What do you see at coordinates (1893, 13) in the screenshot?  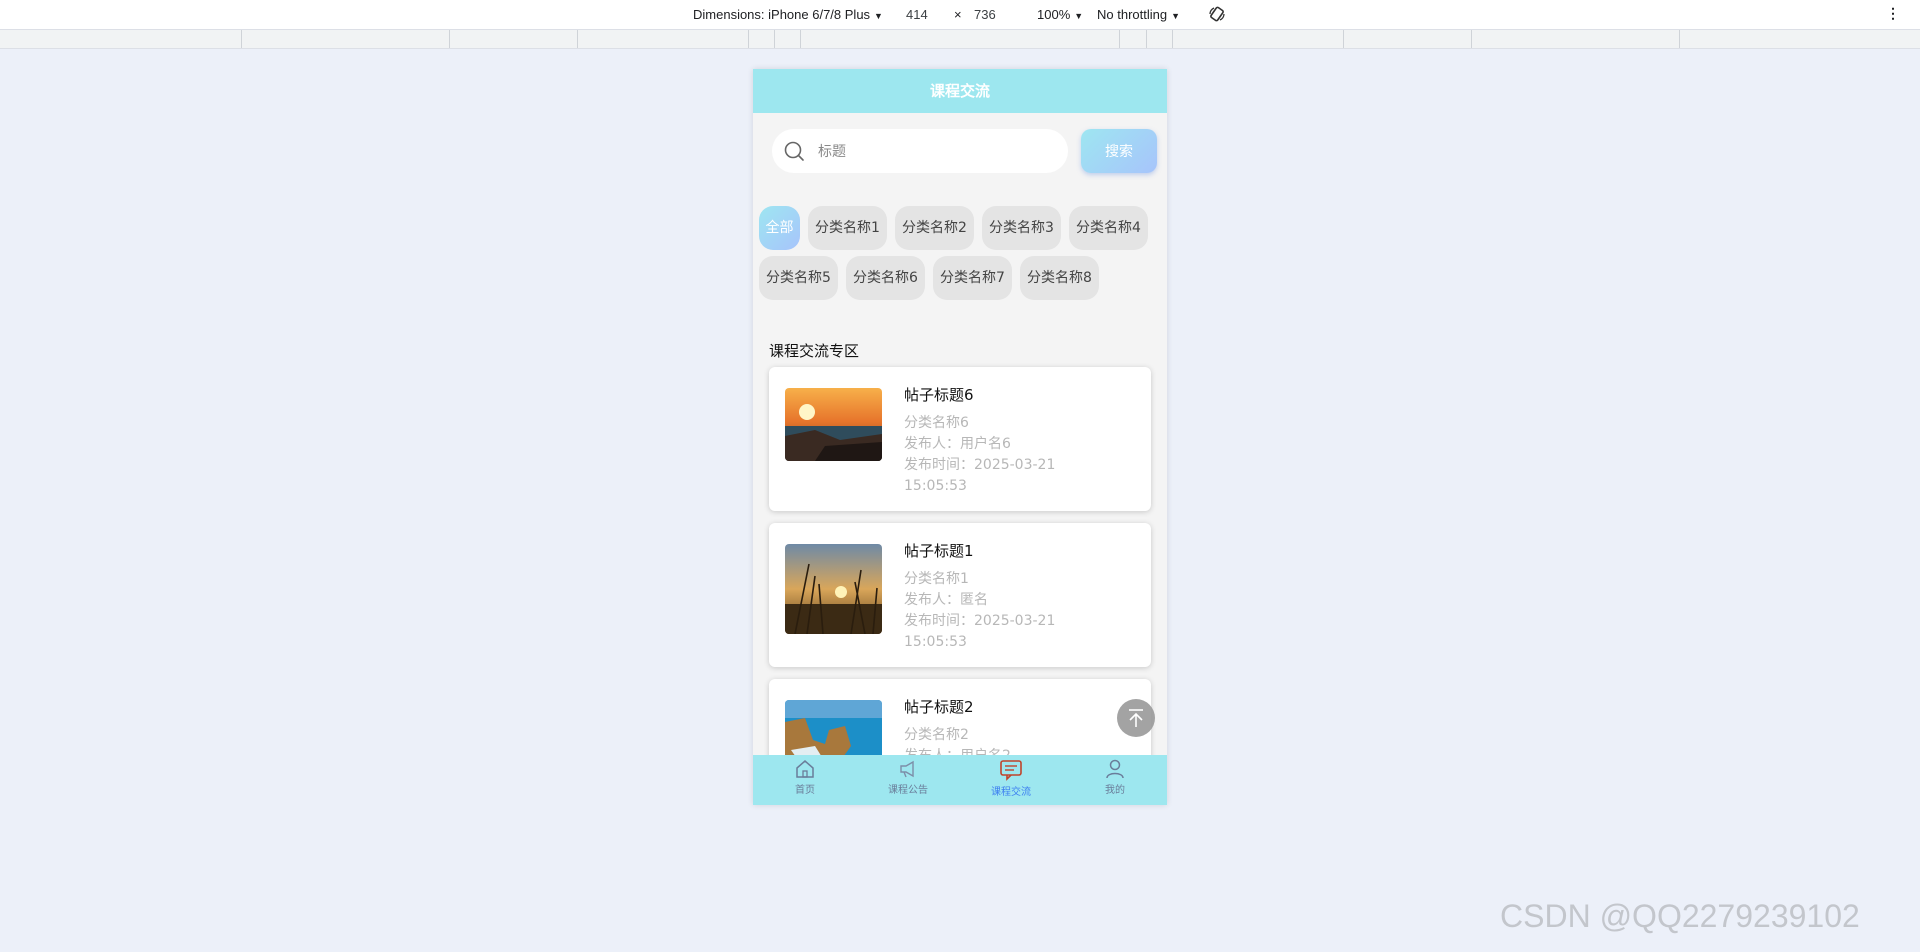 I see `more-options-icon: ⋮` at bounding box center [1893, 13].